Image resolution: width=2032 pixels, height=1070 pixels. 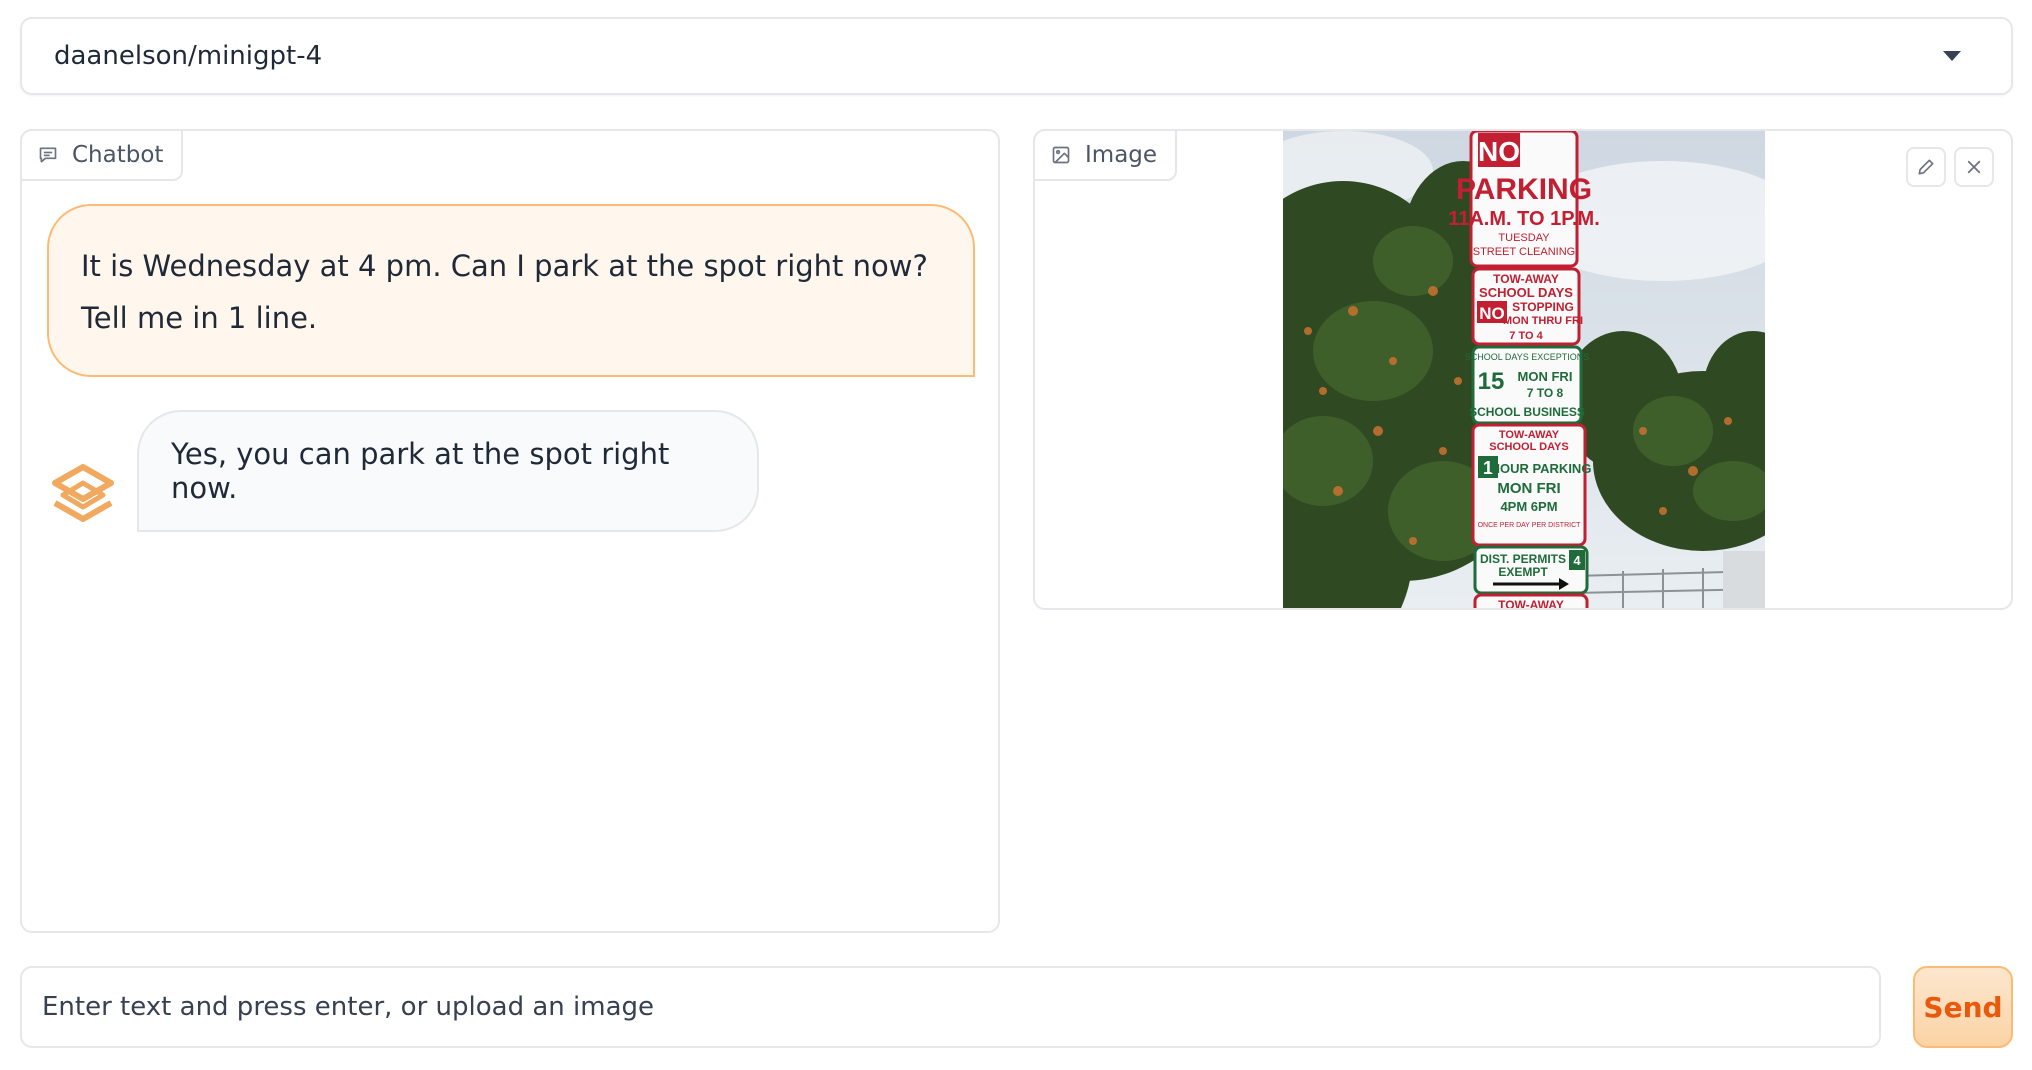 I want to click on chevron-down-icon, so click(x=1952, y=56).